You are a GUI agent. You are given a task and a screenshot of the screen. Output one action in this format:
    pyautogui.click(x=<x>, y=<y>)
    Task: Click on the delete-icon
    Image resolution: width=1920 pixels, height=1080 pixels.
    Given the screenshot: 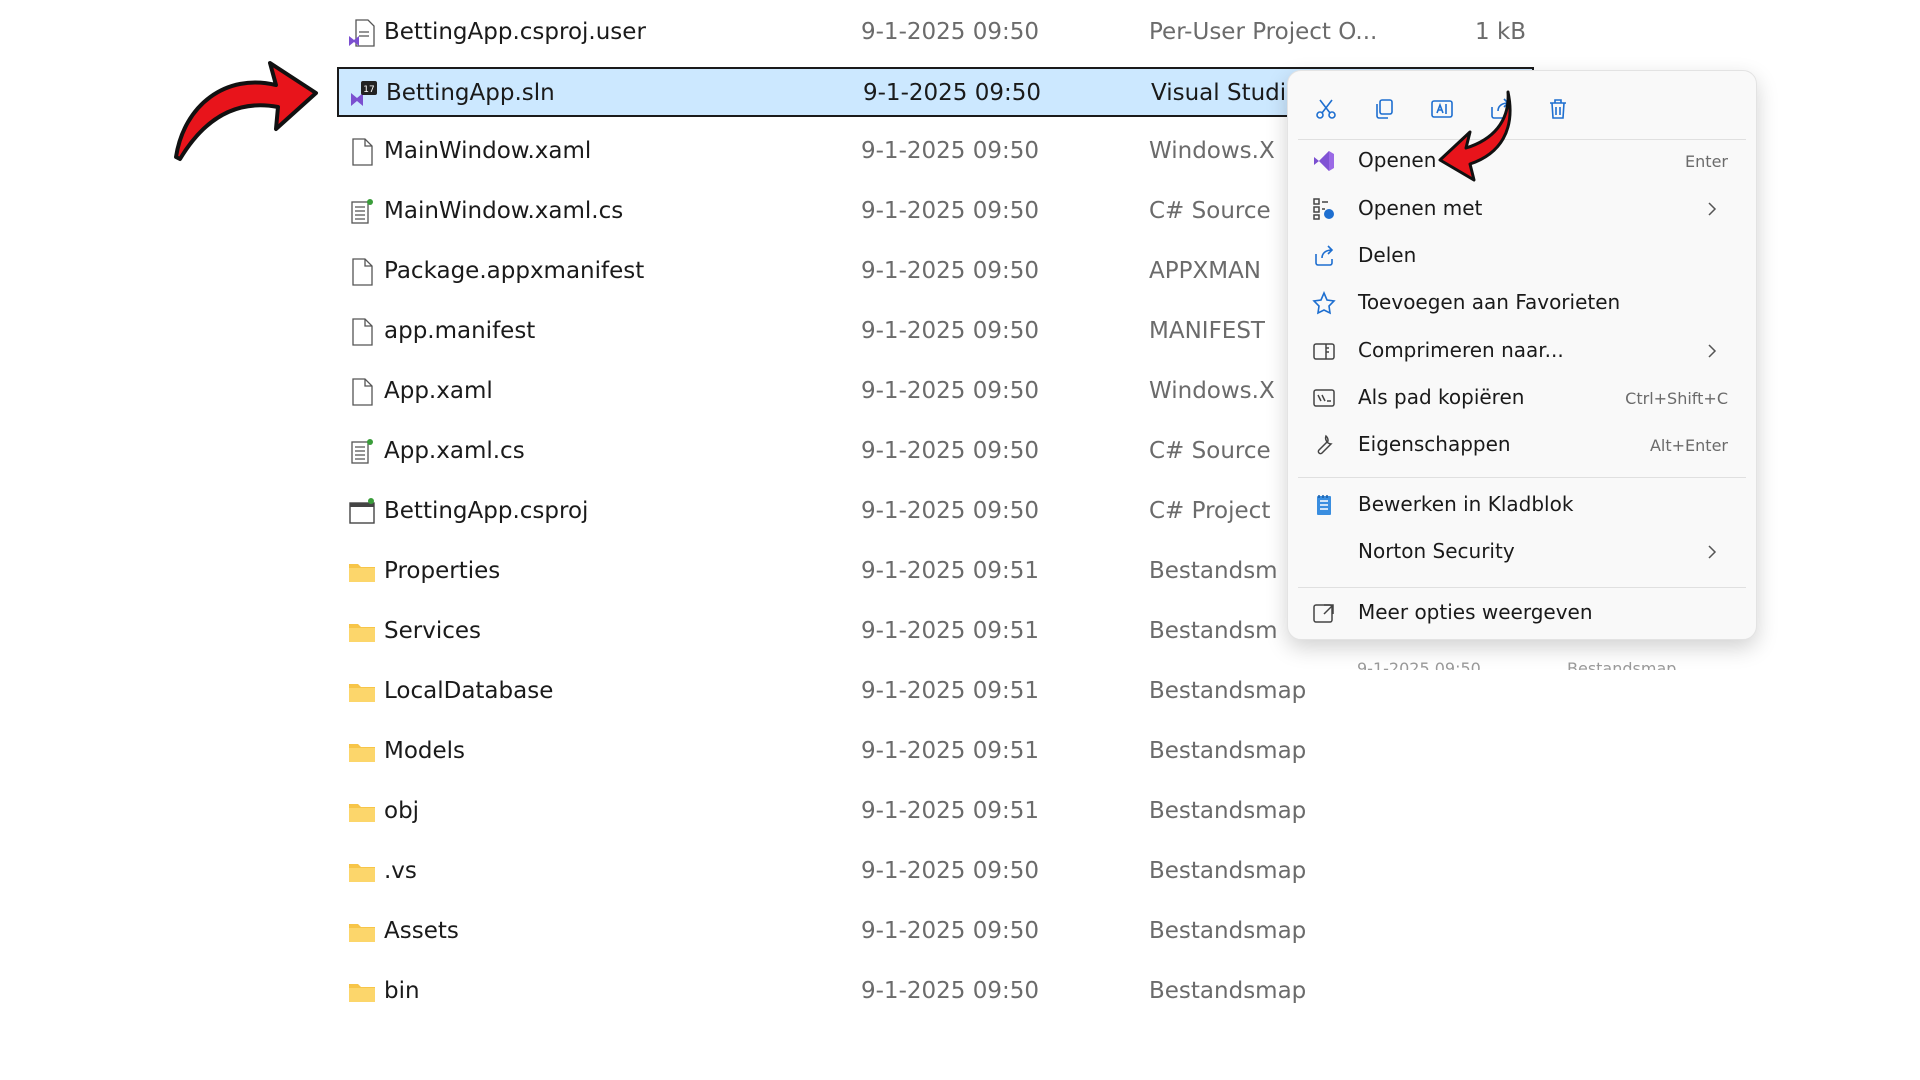 What is the action you would take?
    pyautogui.click(x=1558, y=109)
    